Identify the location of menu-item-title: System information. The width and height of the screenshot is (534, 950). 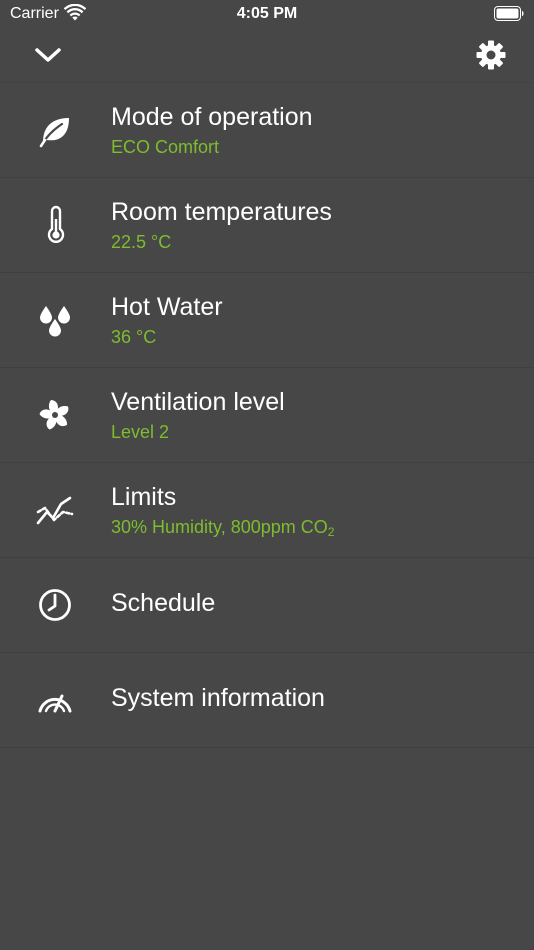
(218, 698).